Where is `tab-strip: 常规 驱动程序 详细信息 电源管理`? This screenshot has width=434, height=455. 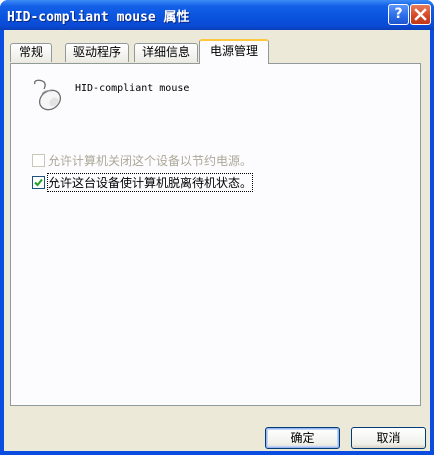 tab-strip: 常规 驱动程序 详细信息 电源管理 is located at coordinates (215, 51).